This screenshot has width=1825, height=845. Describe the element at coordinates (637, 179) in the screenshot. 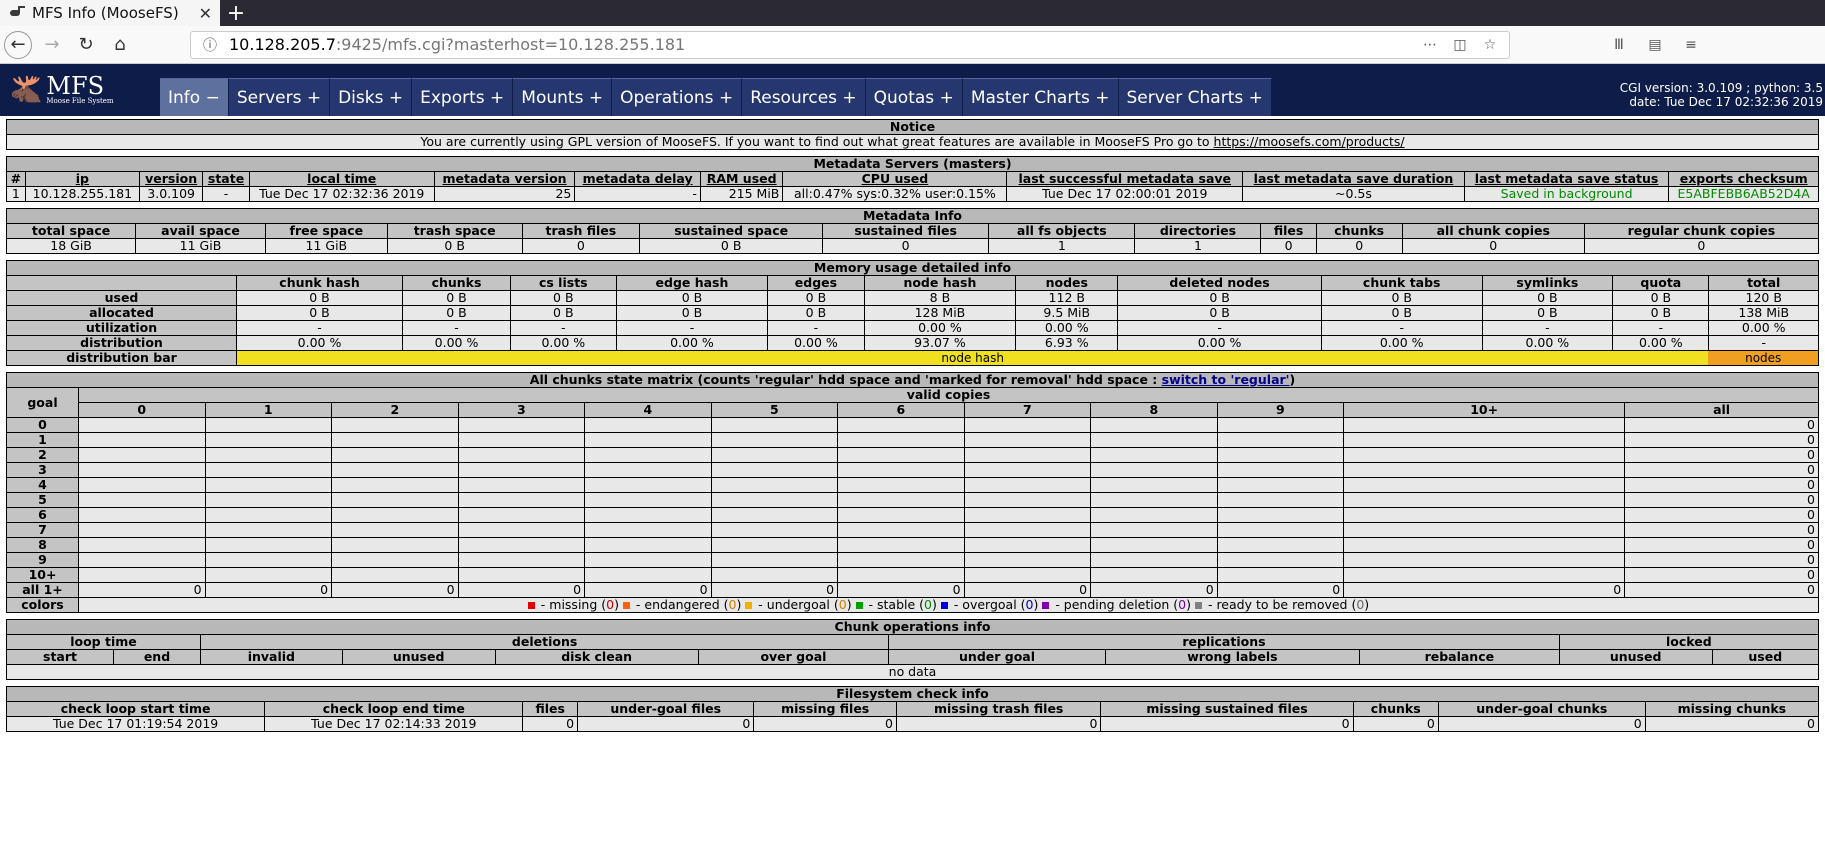

I see `masters-header-cell: metadata delay` at that location.